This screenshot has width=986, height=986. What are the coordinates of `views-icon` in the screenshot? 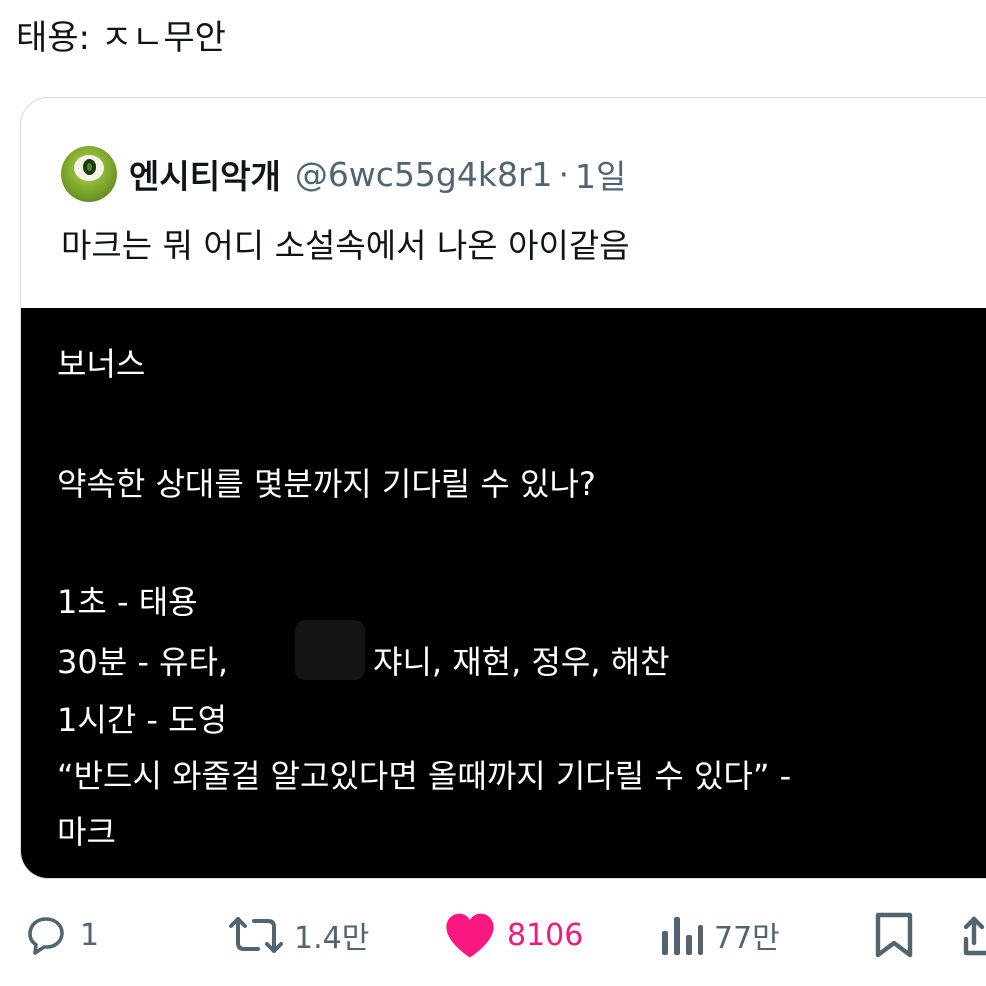 It's located at (682, 936).